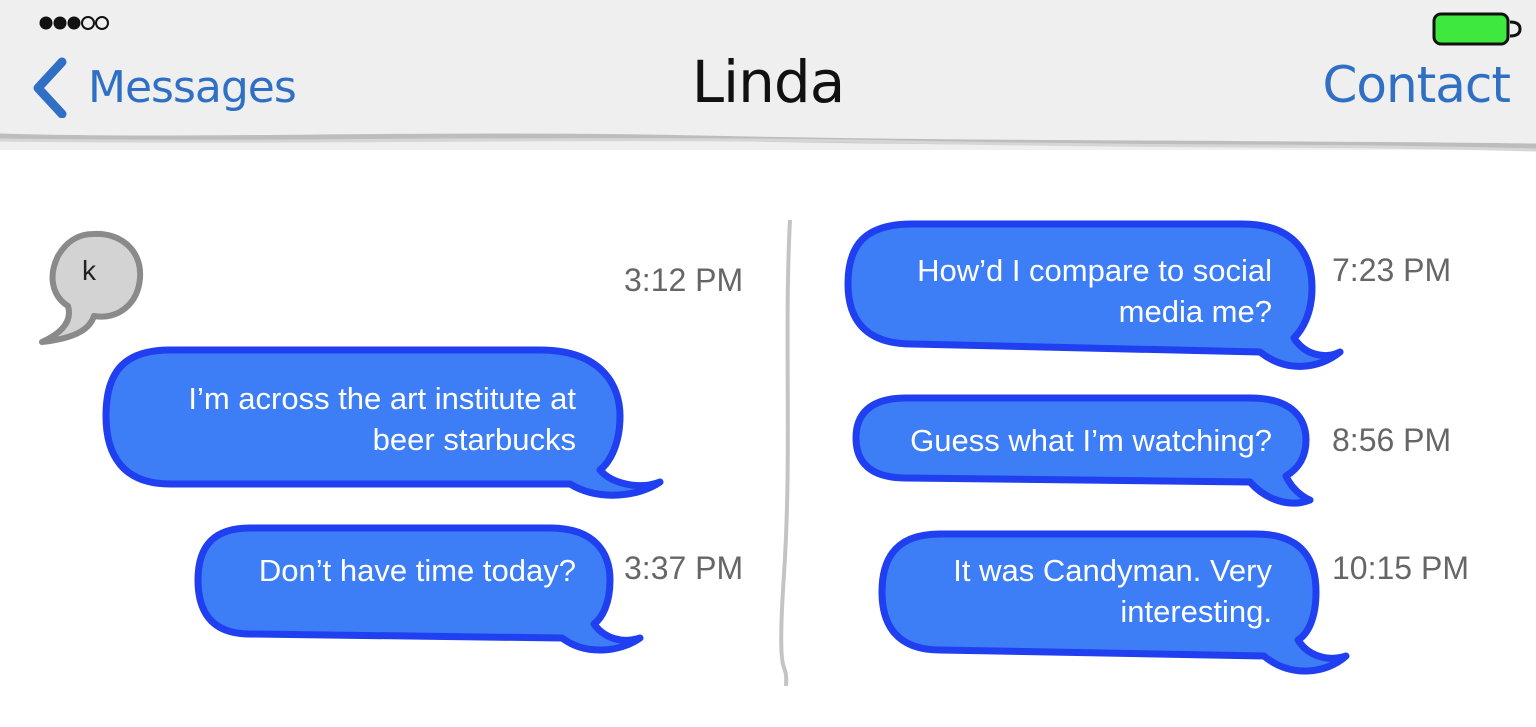 This screenshot has width=1536, height=727. What do you see at coordinates (684, 280) in the screenshot?
I see `message-time: 3:12 PM` at bounding box center [684, 280].